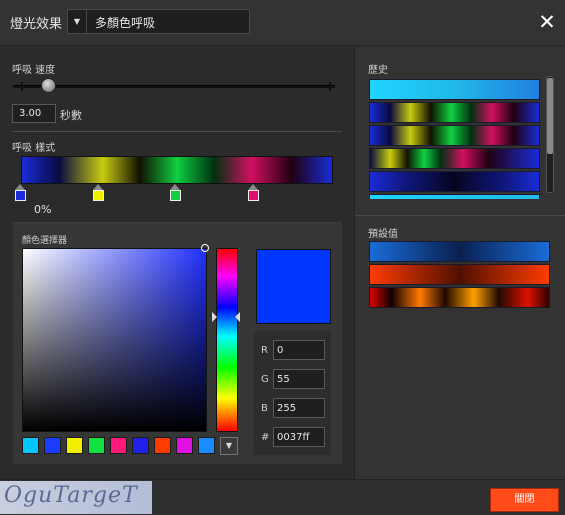 This screenshot has height=515, width=565. What do you see at coordinates (299, 437) in the screenshot?
I see `hex-input: 0037ff` at bounding box center [299, 437].